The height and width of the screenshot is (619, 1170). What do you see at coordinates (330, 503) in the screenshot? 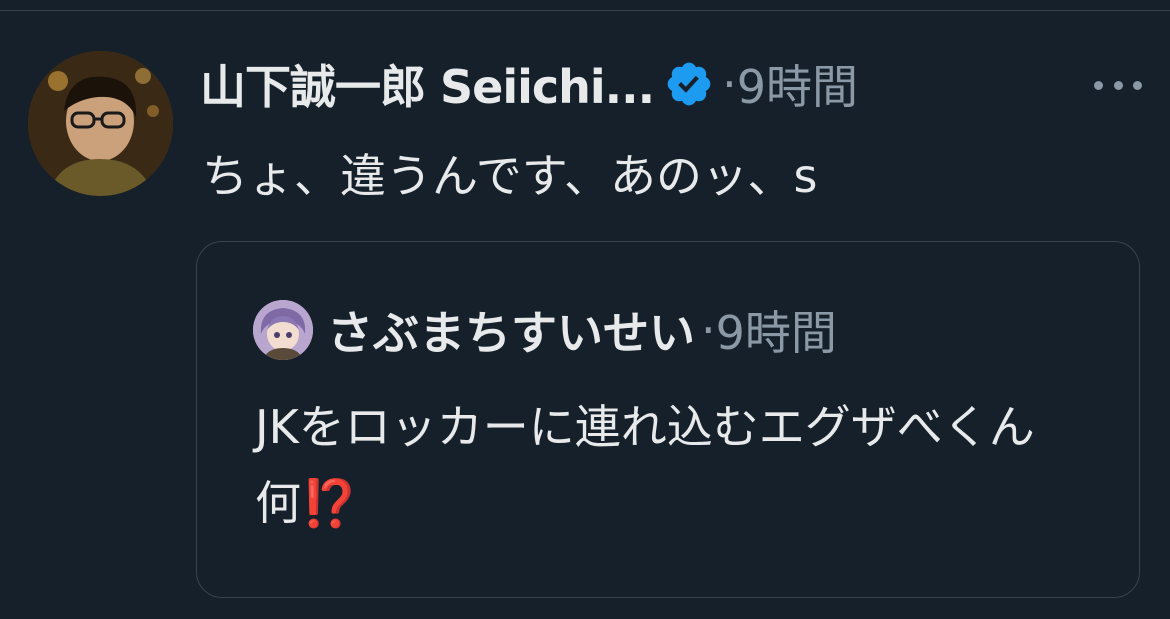
I see `exclamation-question-emoji: ⁉️` at bounding box center [330, 503].